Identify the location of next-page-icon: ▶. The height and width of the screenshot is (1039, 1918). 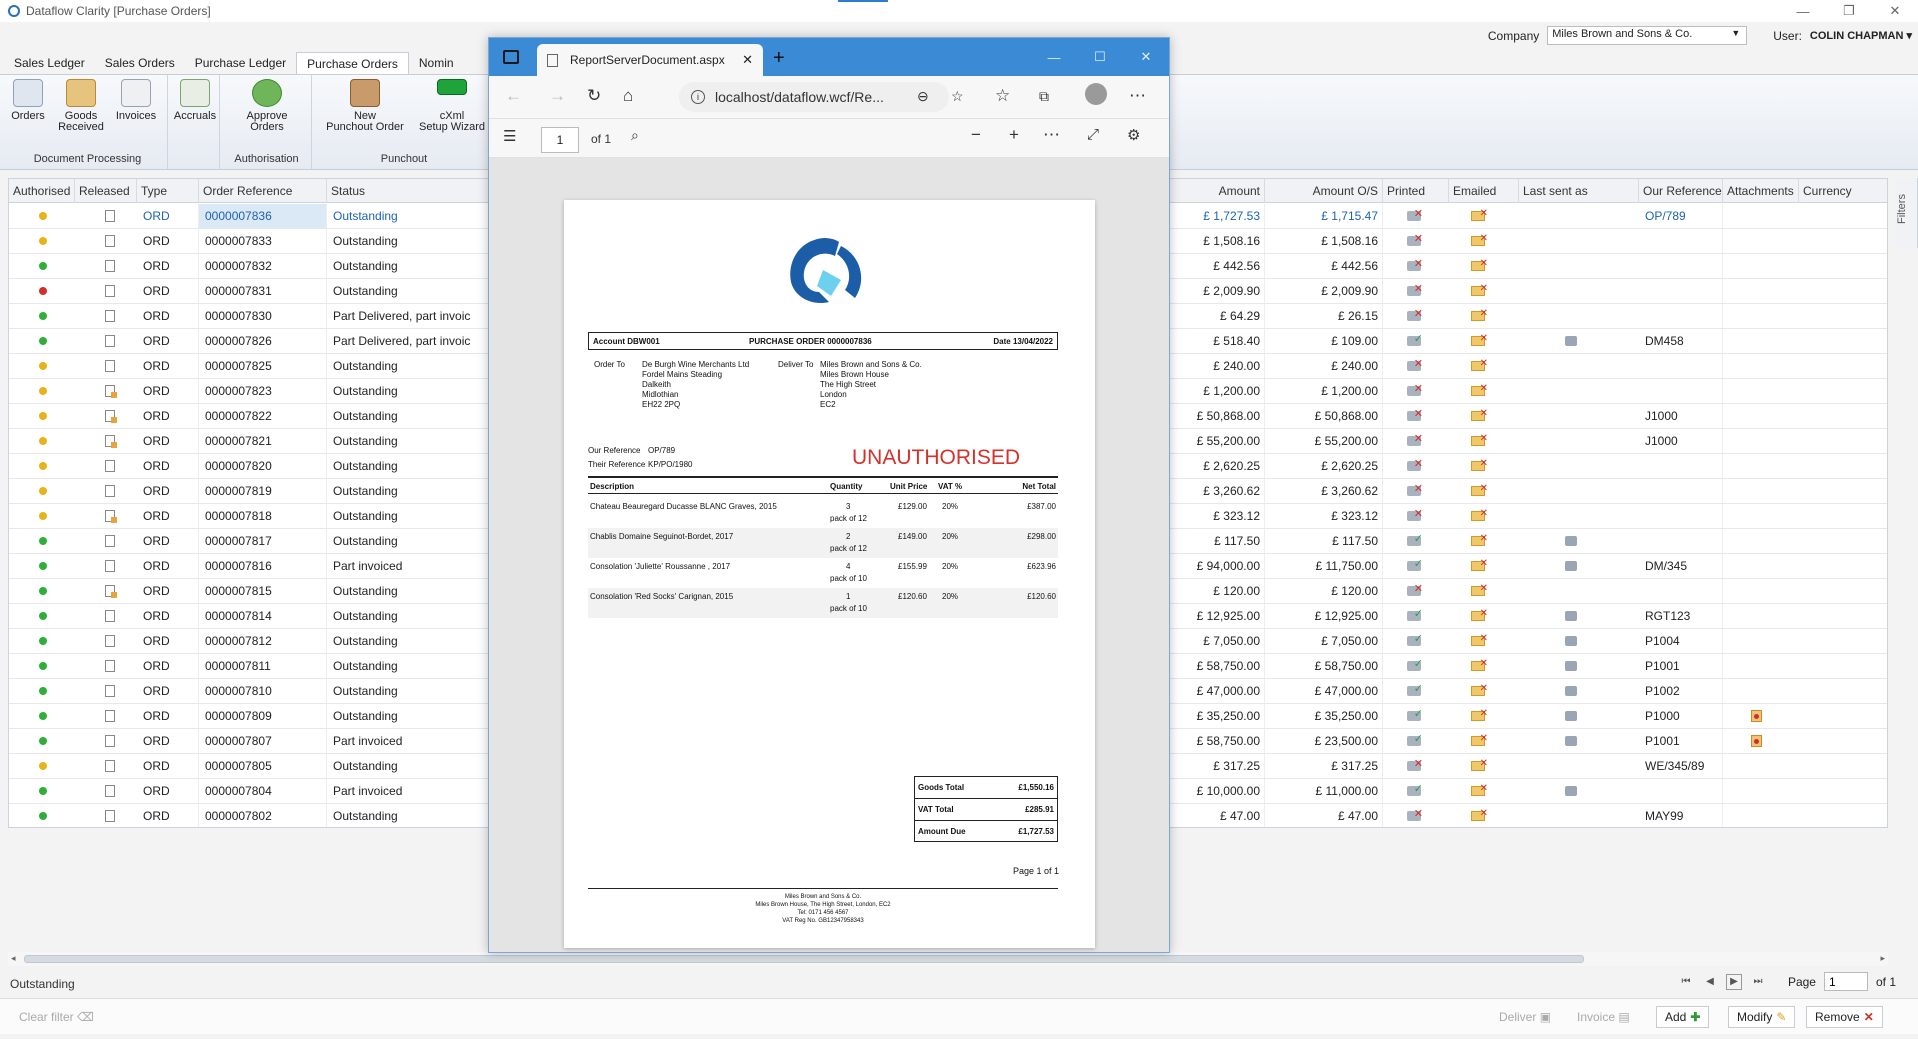
(1733, 981).